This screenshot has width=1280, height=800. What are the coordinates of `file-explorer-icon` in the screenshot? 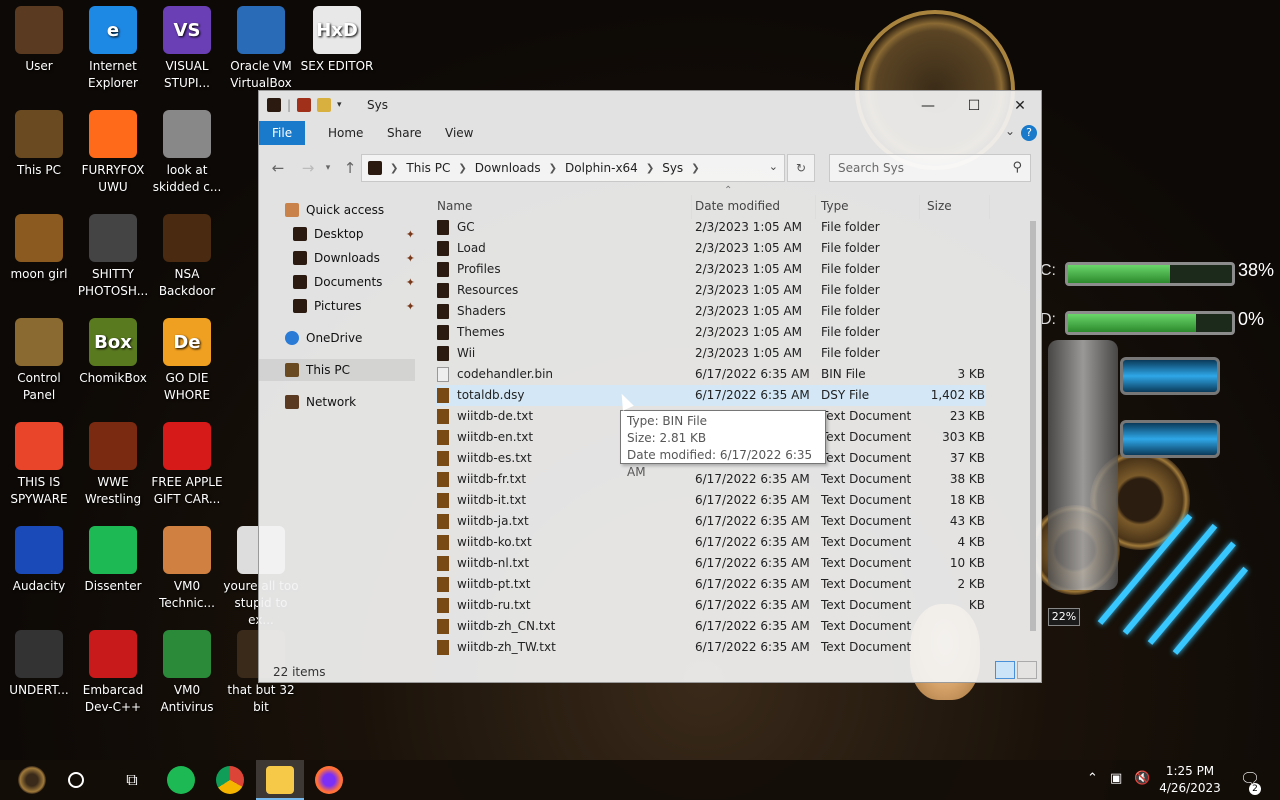 It's located at (280, 780).